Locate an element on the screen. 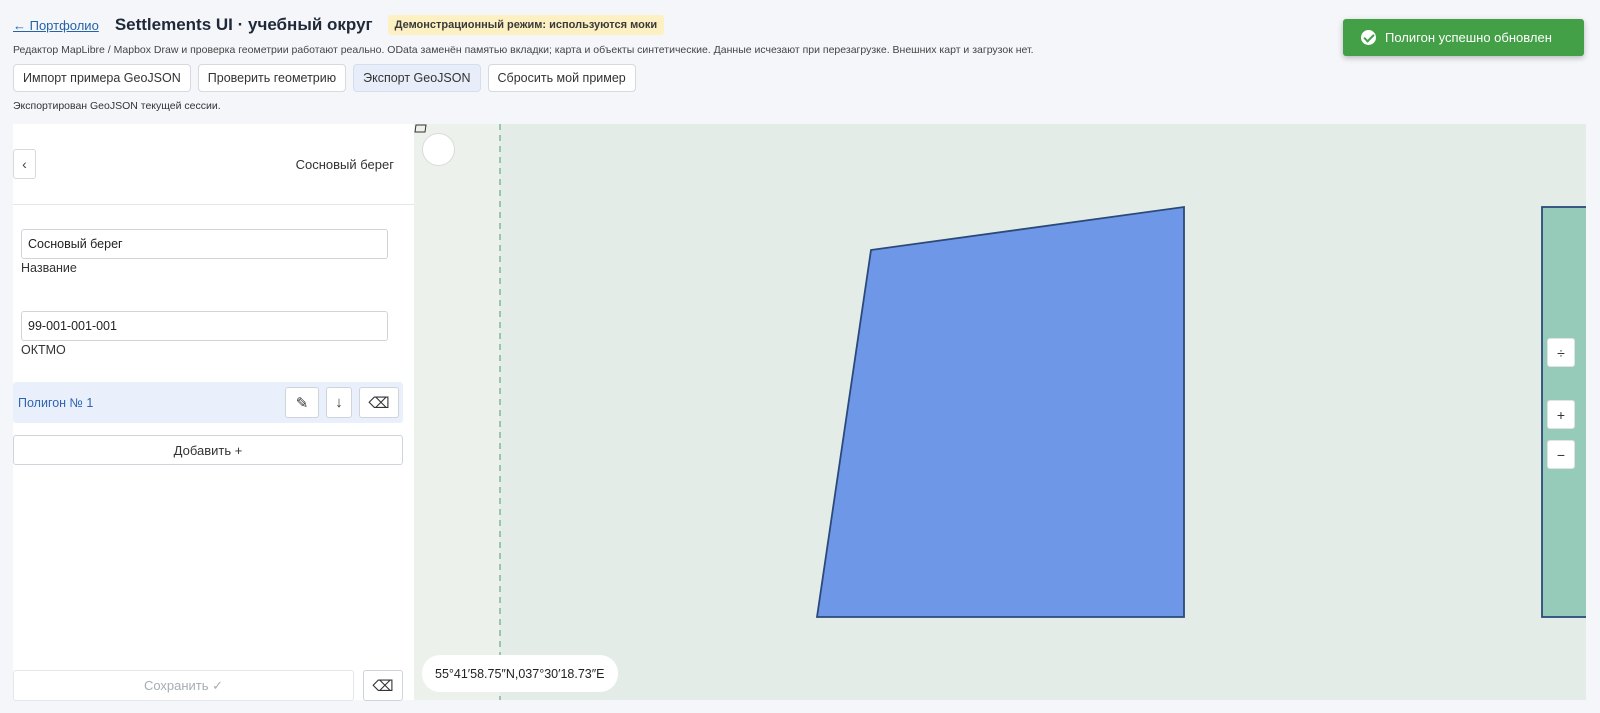 The width and height of the screenshot is (1600, 713). save-button: Сохранить ✓ is located at coordinates (183, 685).